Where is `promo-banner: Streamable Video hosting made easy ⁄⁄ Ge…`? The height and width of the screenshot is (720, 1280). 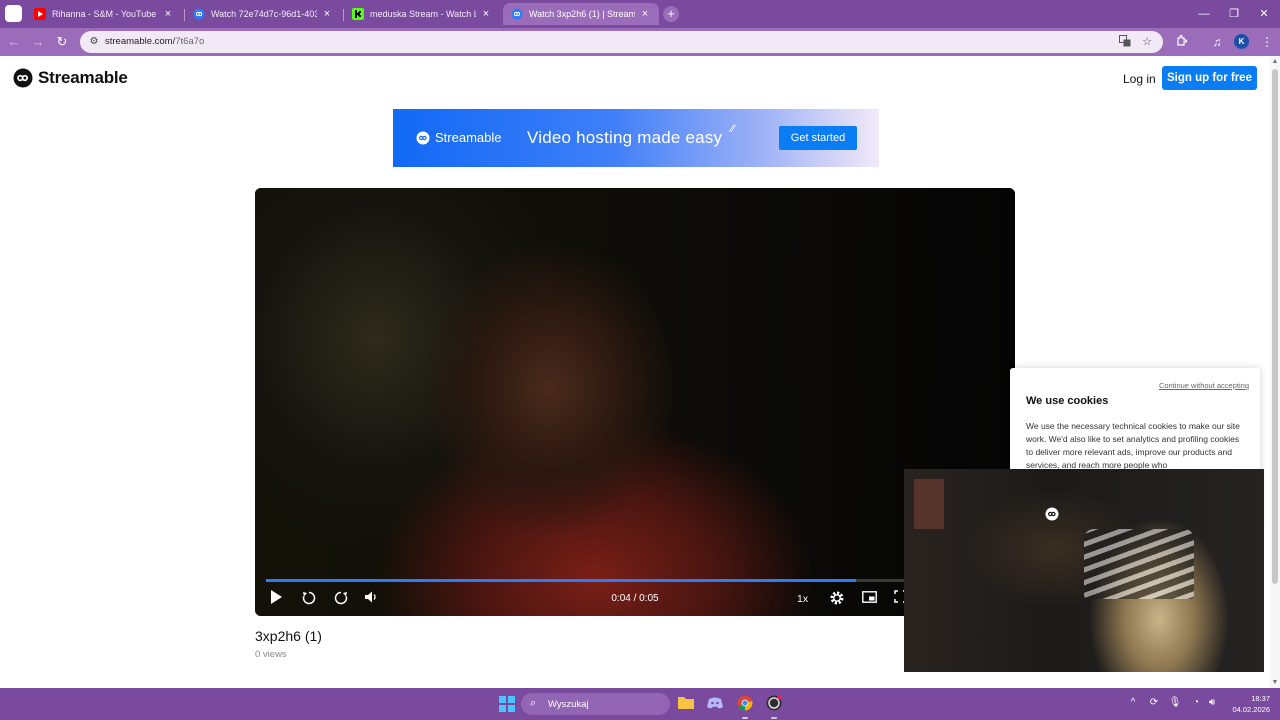 promo-banner: Streamable Video hosting made easy ⁄⁄ Ge… is located at coordinates (636, 138).